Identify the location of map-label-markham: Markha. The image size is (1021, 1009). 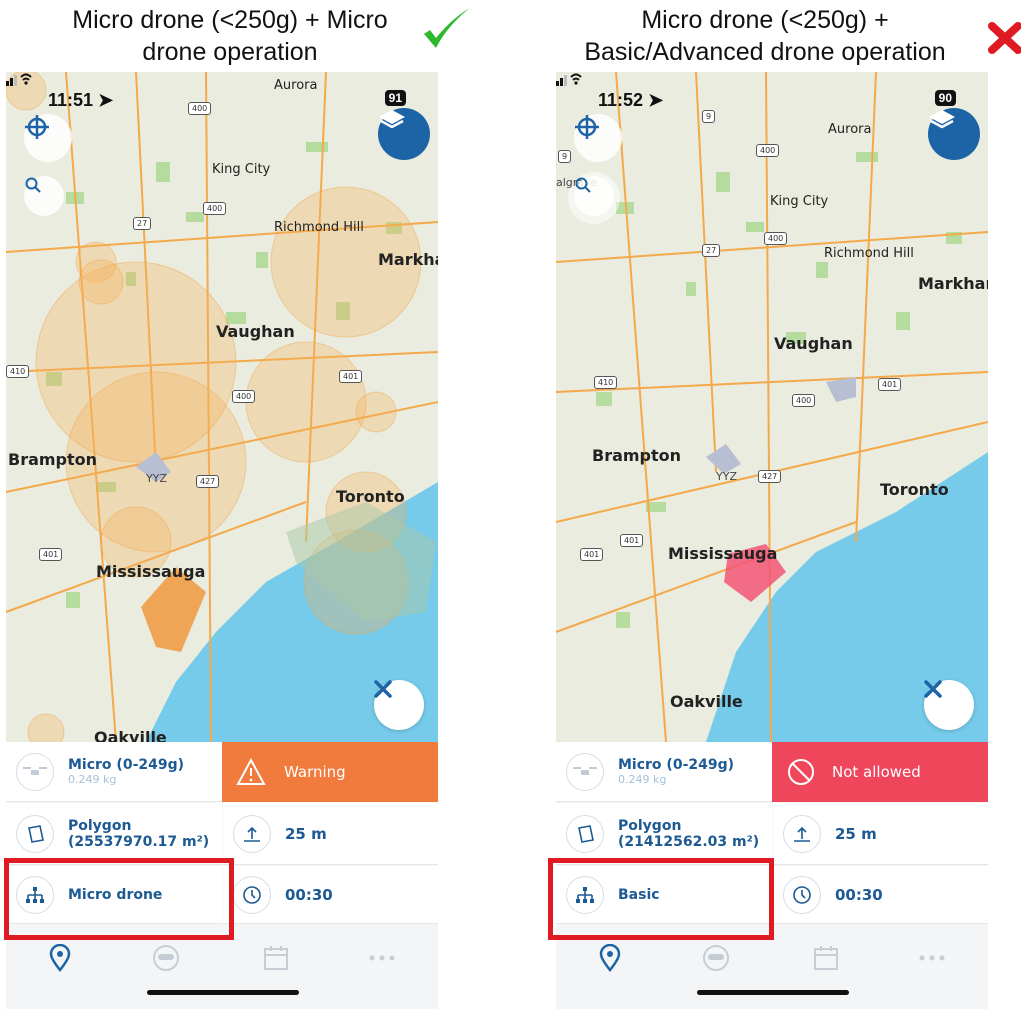
(408, 259).